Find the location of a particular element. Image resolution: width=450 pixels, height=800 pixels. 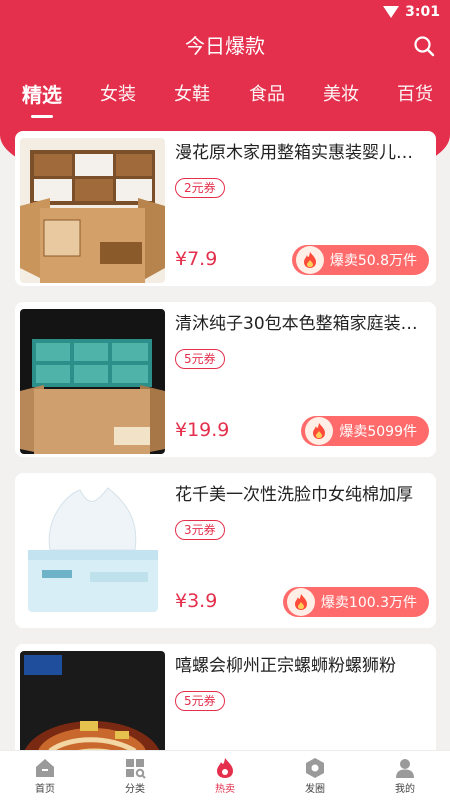

hot-icon is located at coordinates (225, 768).